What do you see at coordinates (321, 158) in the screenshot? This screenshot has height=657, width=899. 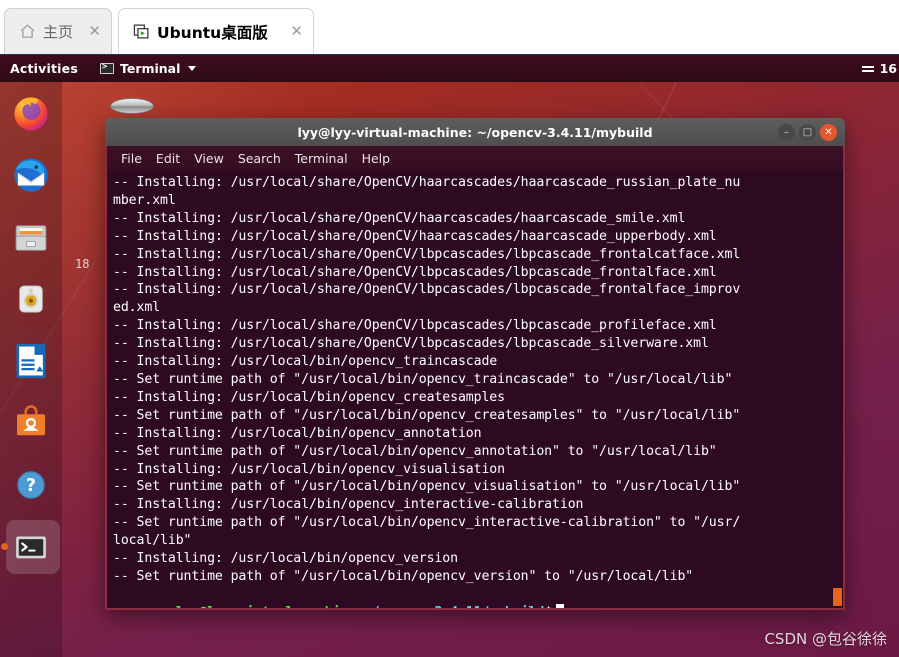 I see `menu-item-terminal: Terminal` at bounding box center [321, 158].